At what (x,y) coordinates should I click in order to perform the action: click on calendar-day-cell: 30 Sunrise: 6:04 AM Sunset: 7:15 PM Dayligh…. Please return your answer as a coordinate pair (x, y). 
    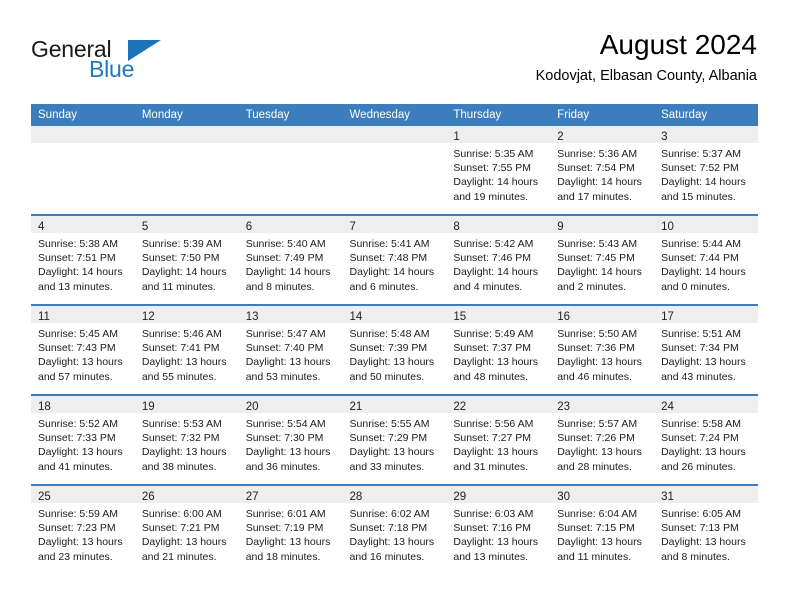
    Looking at the image, I should click on (602, 529).